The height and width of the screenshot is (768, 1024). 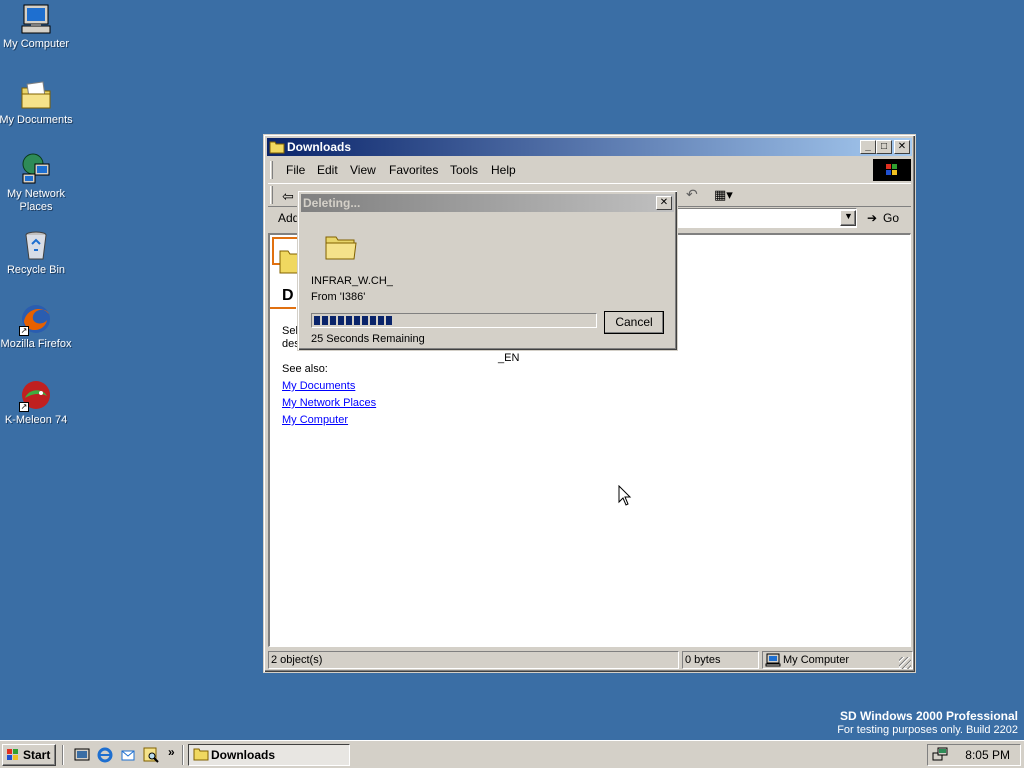 I want to click on desktop-icon-my-computer: My Computer, so click(x=37, y=26).